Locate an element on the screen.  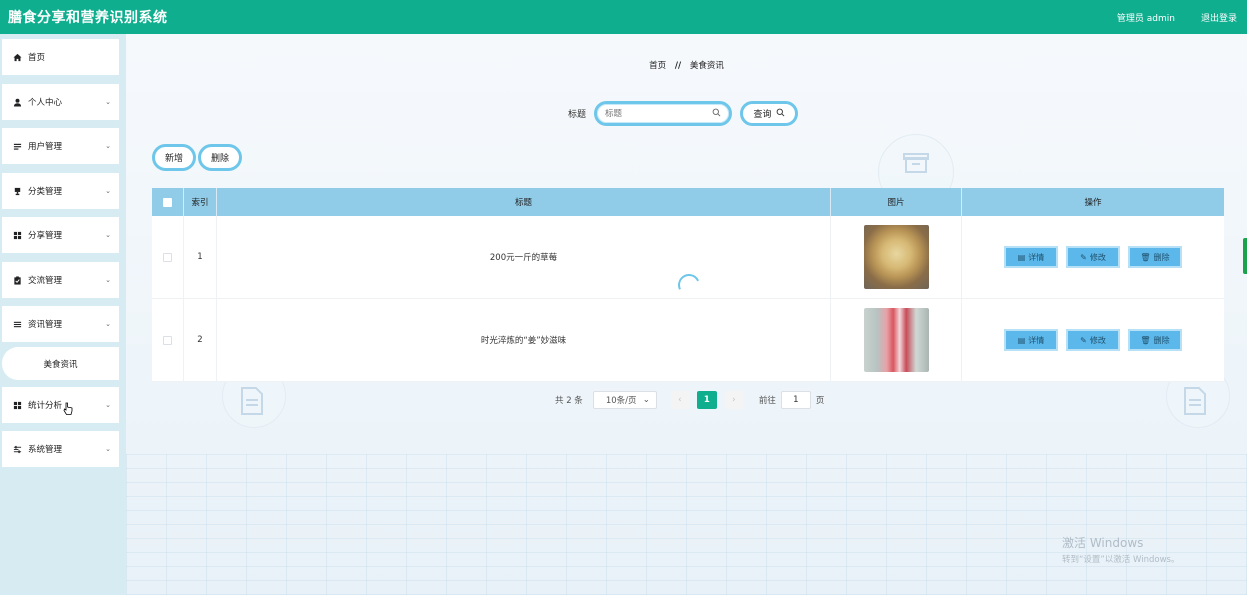
sidebar-item-label: 首页 is located at coordinates (37, 58).